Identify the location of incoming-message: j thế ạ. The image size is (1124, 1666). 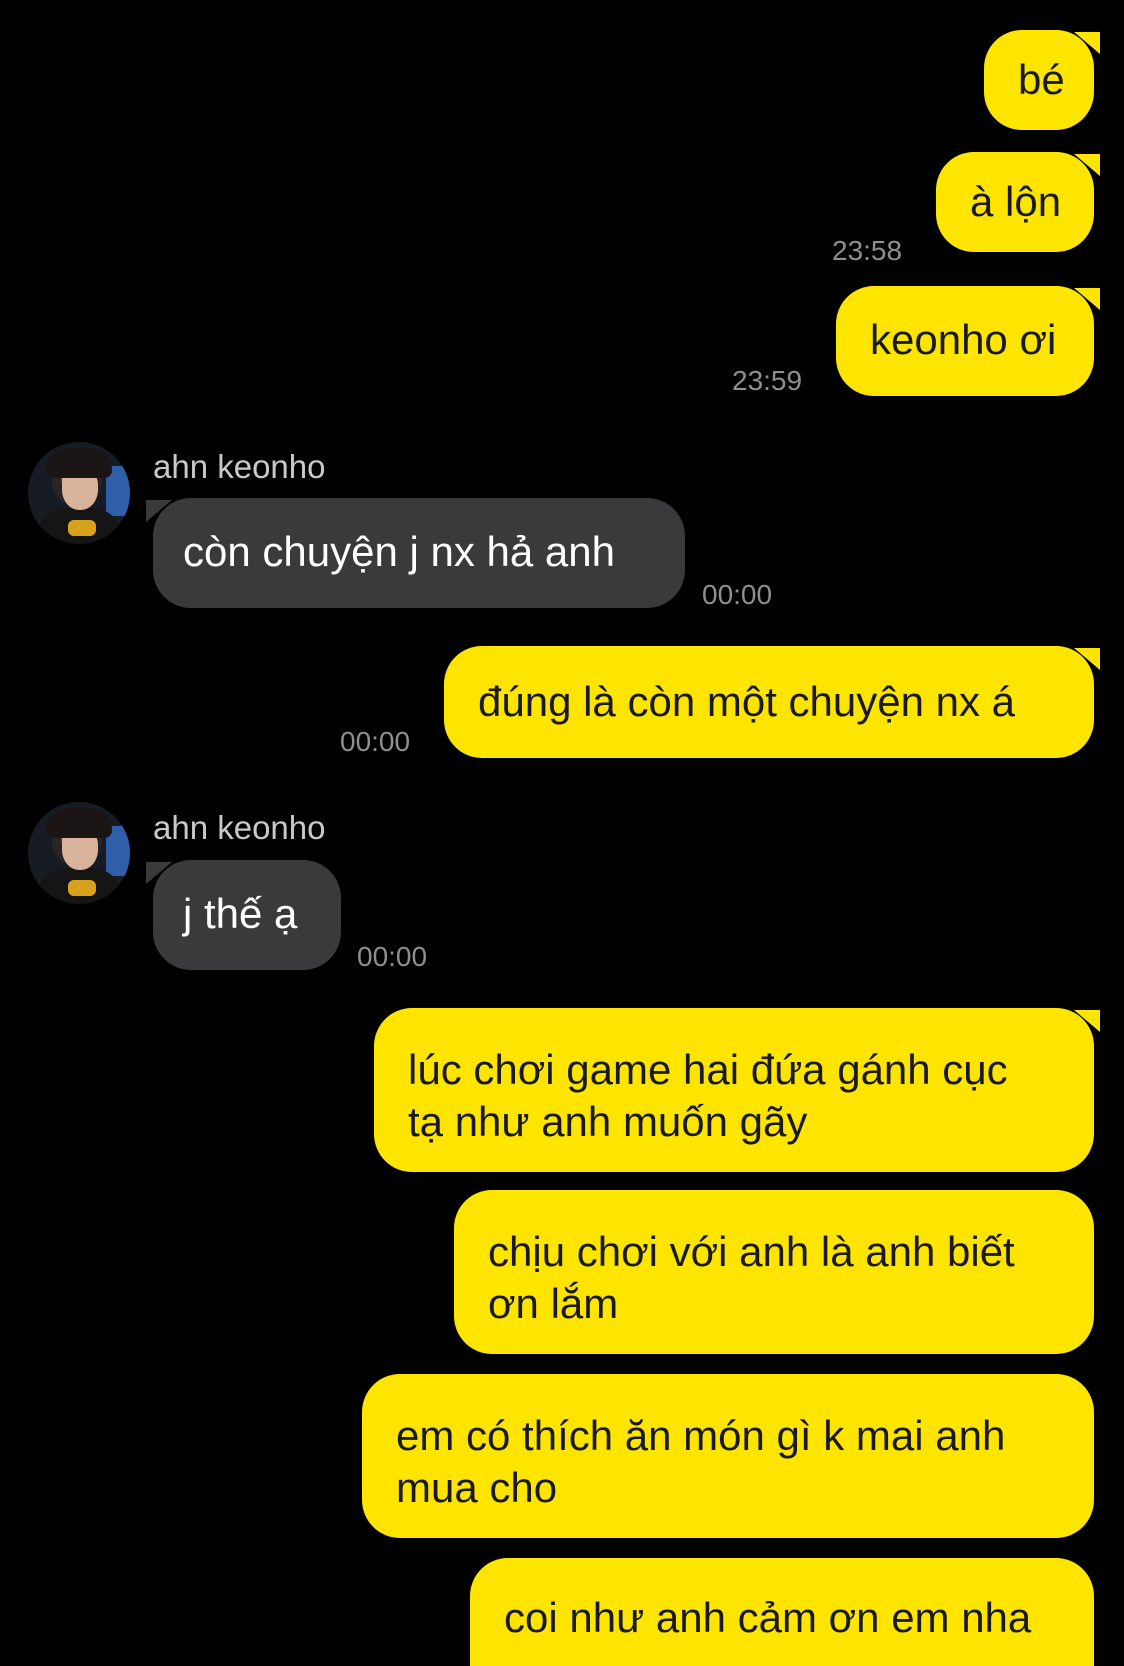
(247, 915).